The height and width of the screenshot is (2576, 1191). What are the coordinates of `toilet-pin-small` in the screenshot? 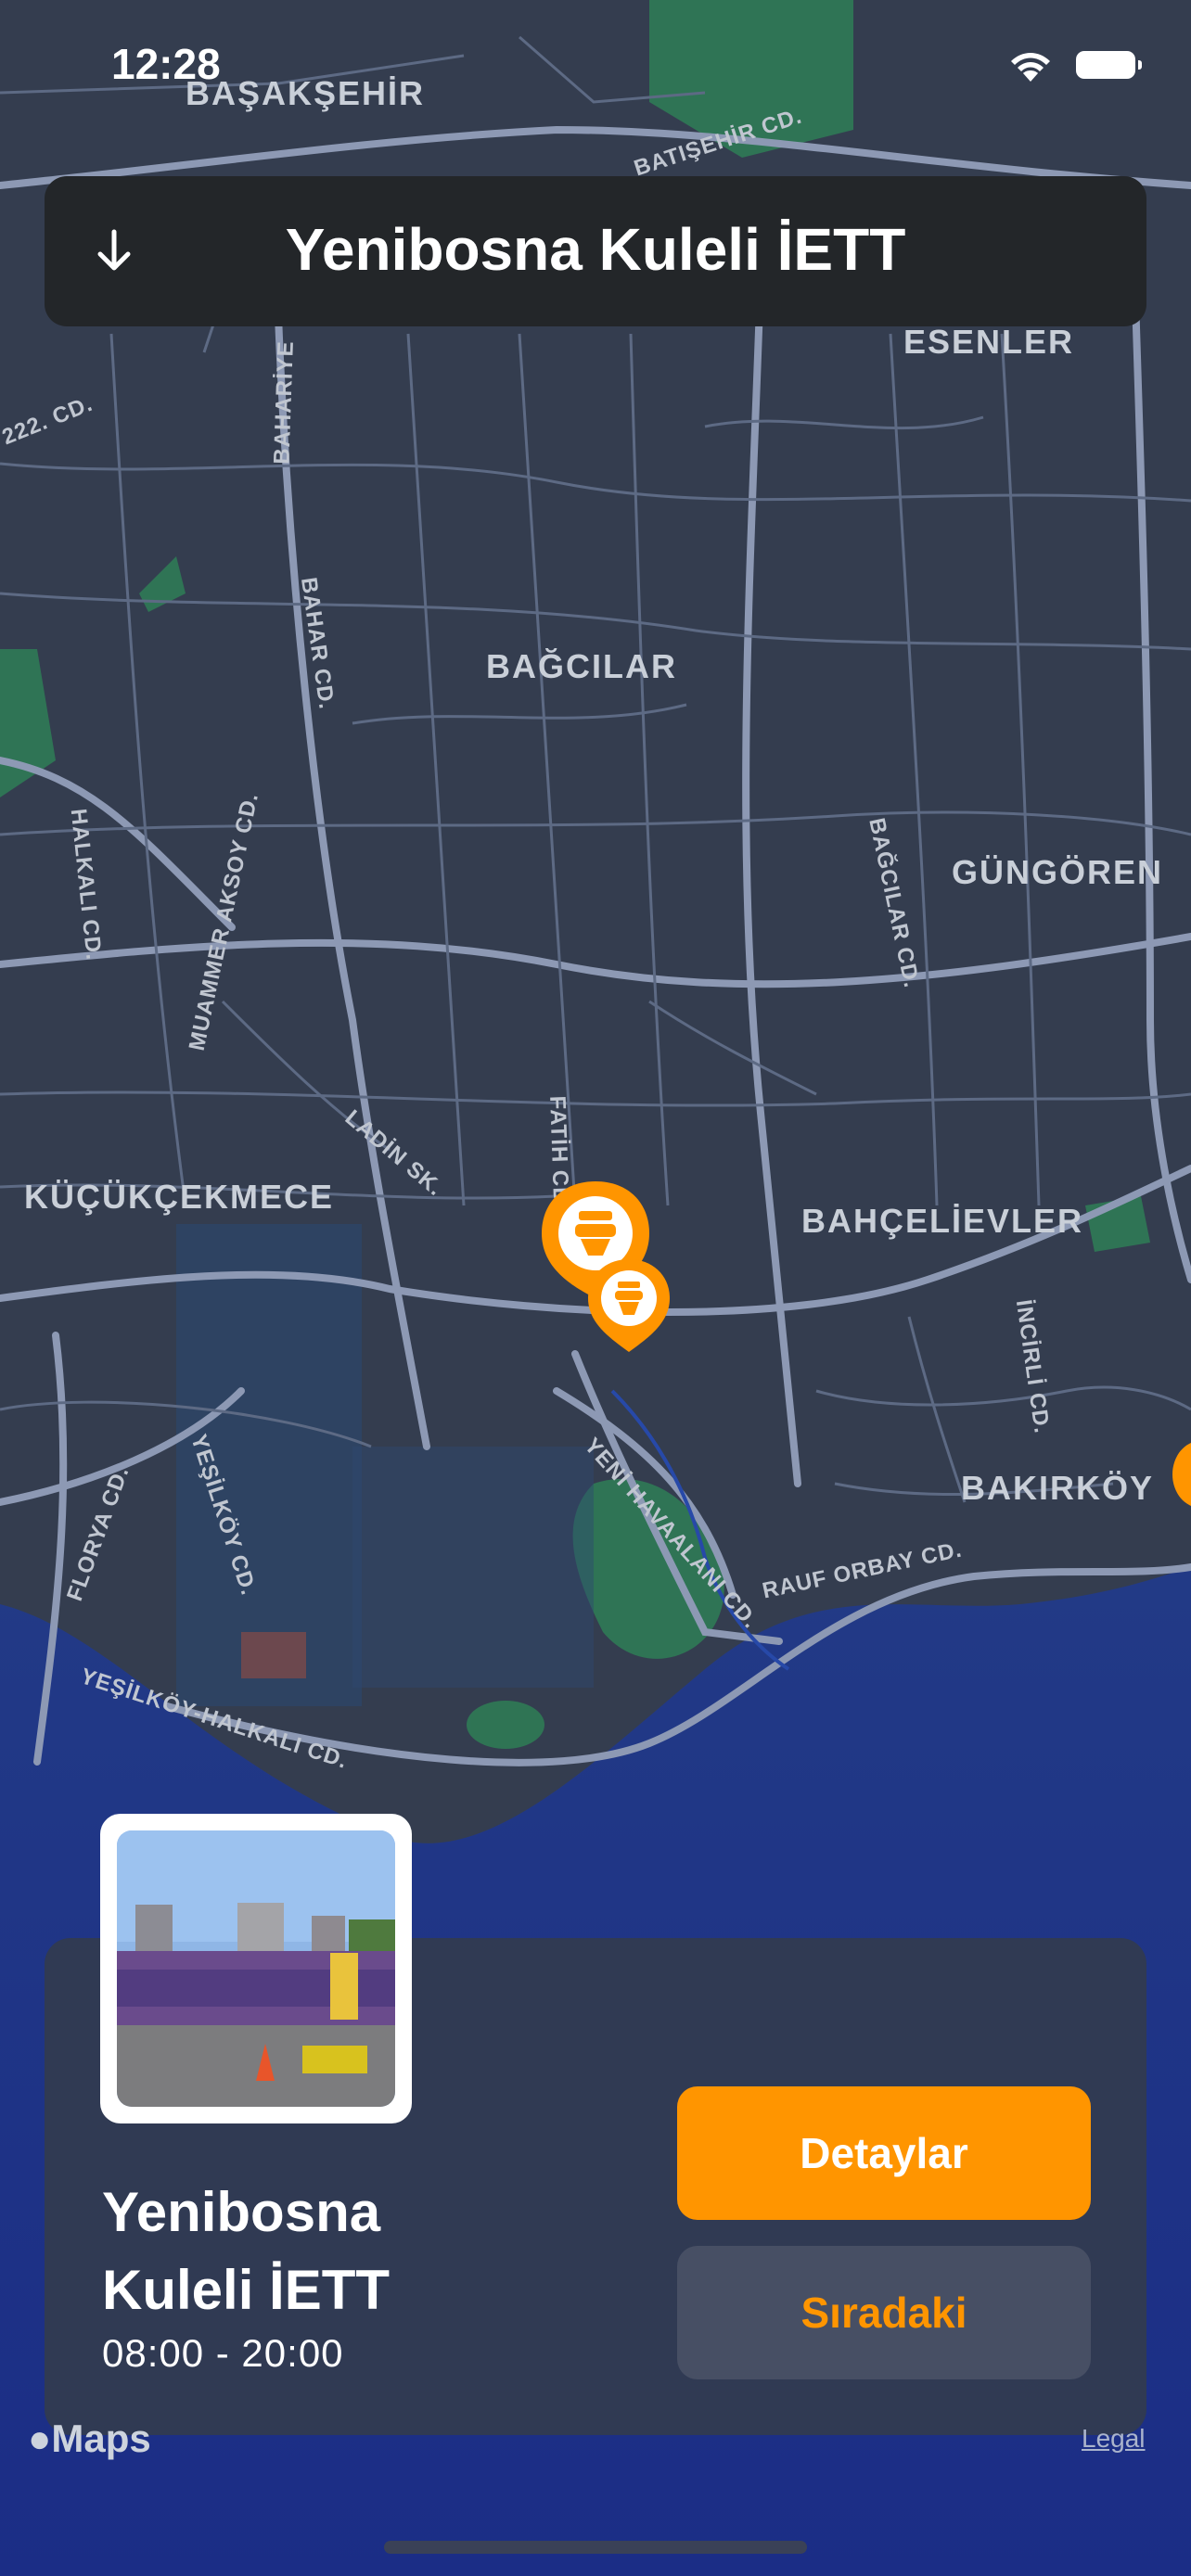 It's located at (628, 1306).